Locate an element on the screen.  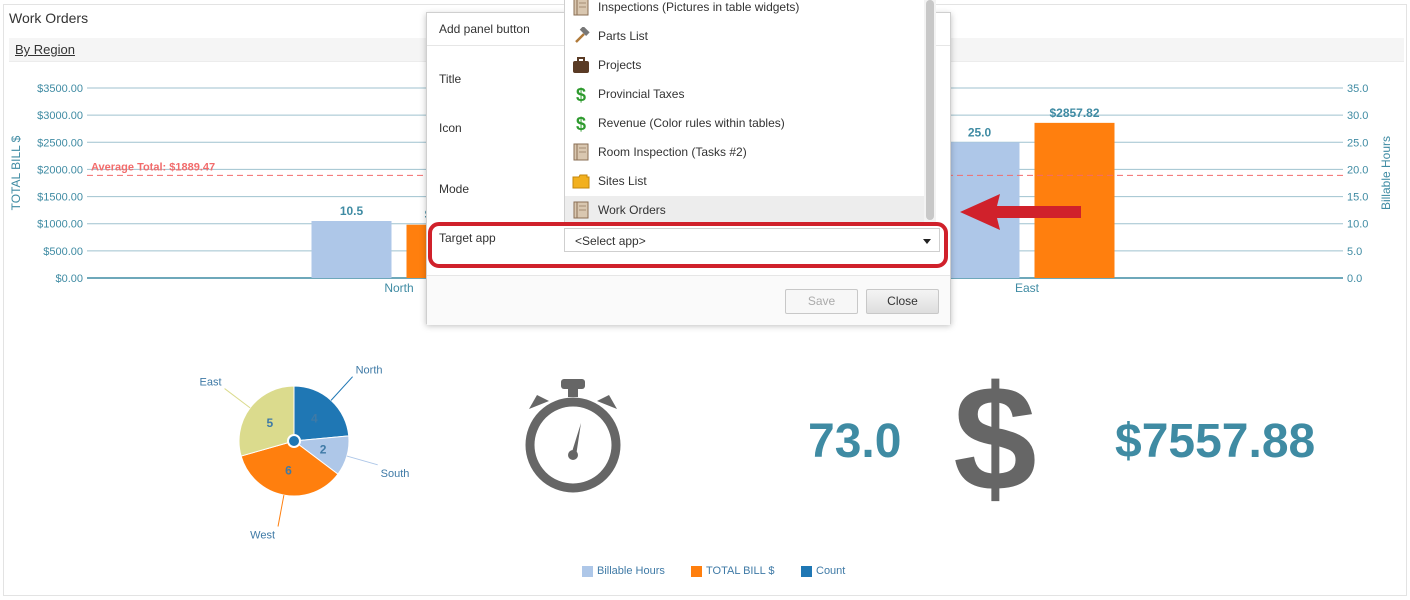
category-label: East is located at coordinates (1027, 288).